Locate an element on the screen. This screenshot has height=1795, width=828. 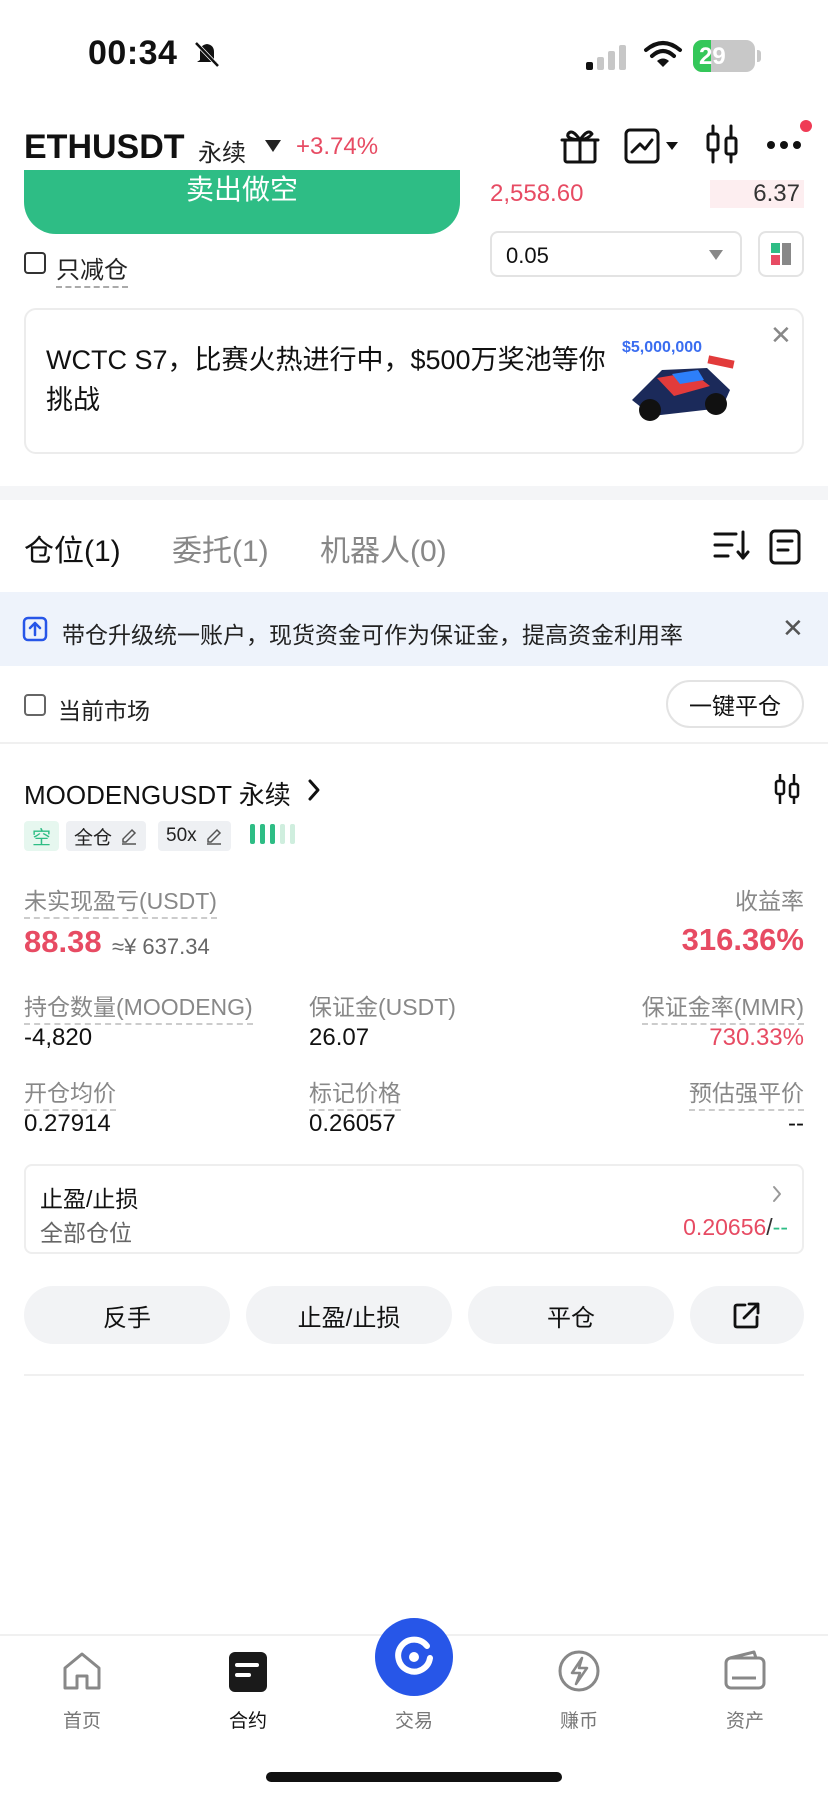
position-symbol: MOODENGUSDT 永续 is located at coordinates (157, 793).